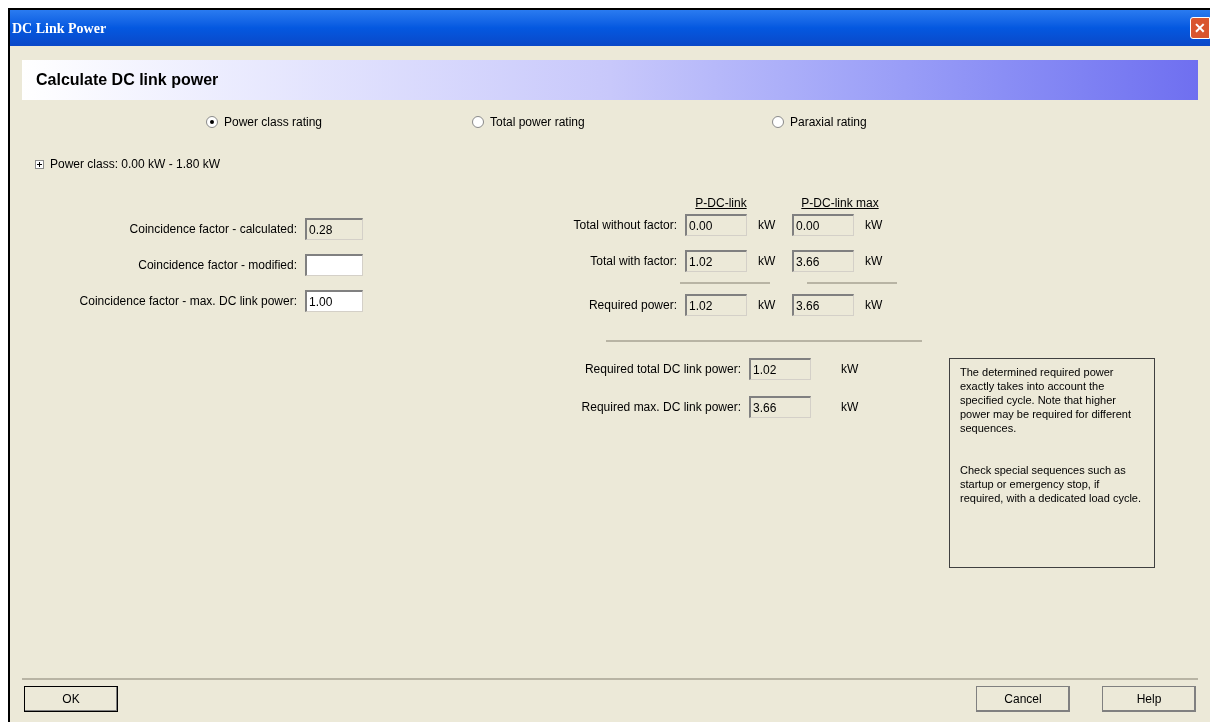 The width and height of the screenshot is (1210, 722). What do you see at coordinates (1149, 699) in the screenshot?
I see `help-button: Help` at bounding box center [1149, 699].